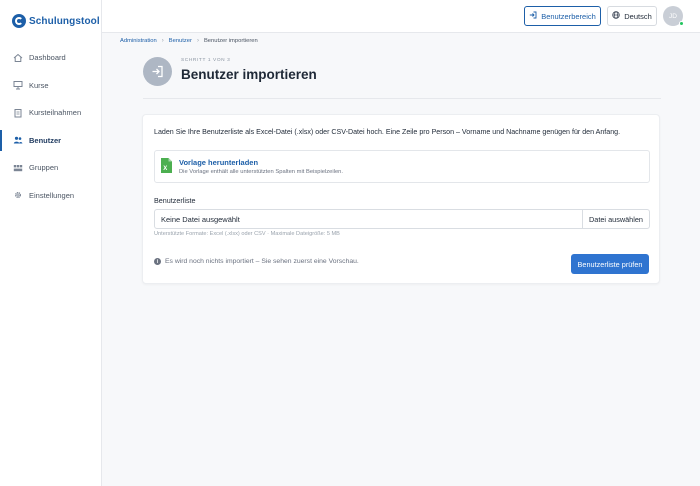  Describe the element at coordinates (45, 140) in the screenshot. I see `sidebar-item-label: Benutzer` at that location.